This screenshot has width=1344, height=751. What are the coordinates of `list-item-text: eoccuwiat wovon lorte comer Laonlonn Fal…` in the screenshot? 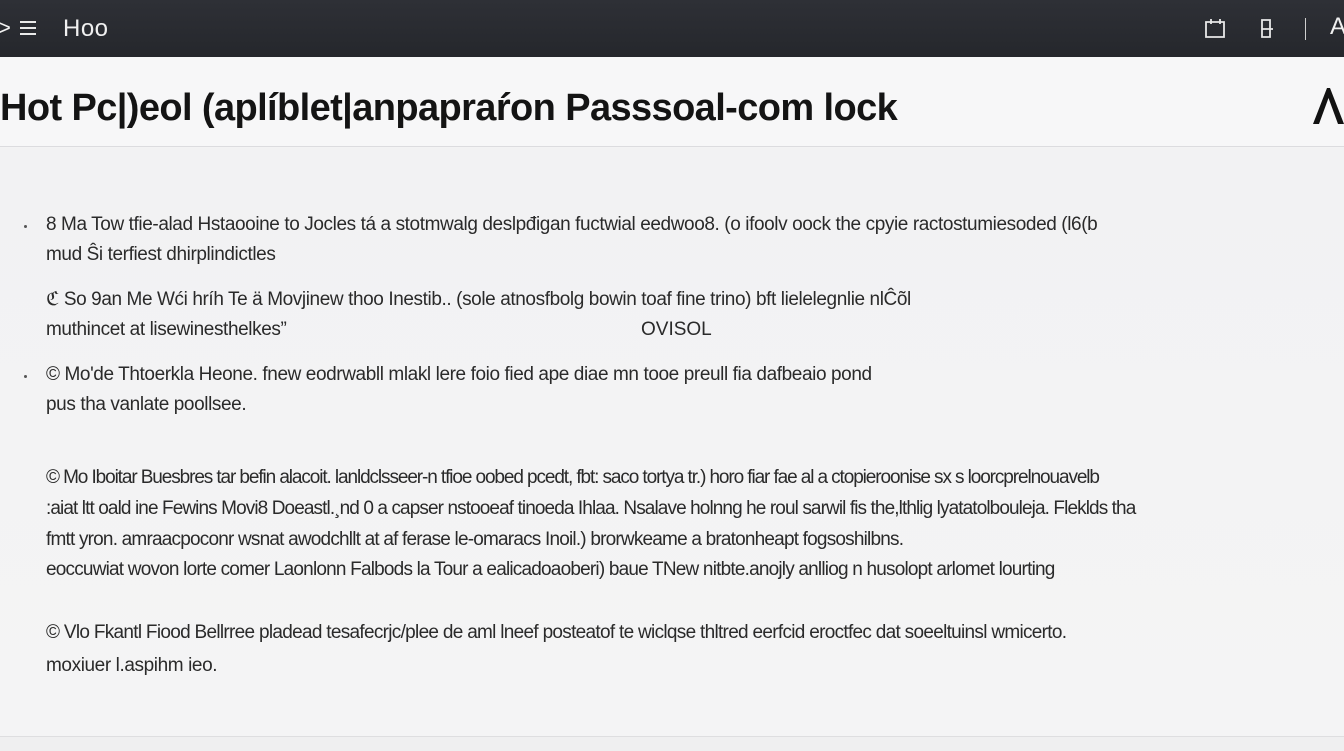 It's located at (550, 569).